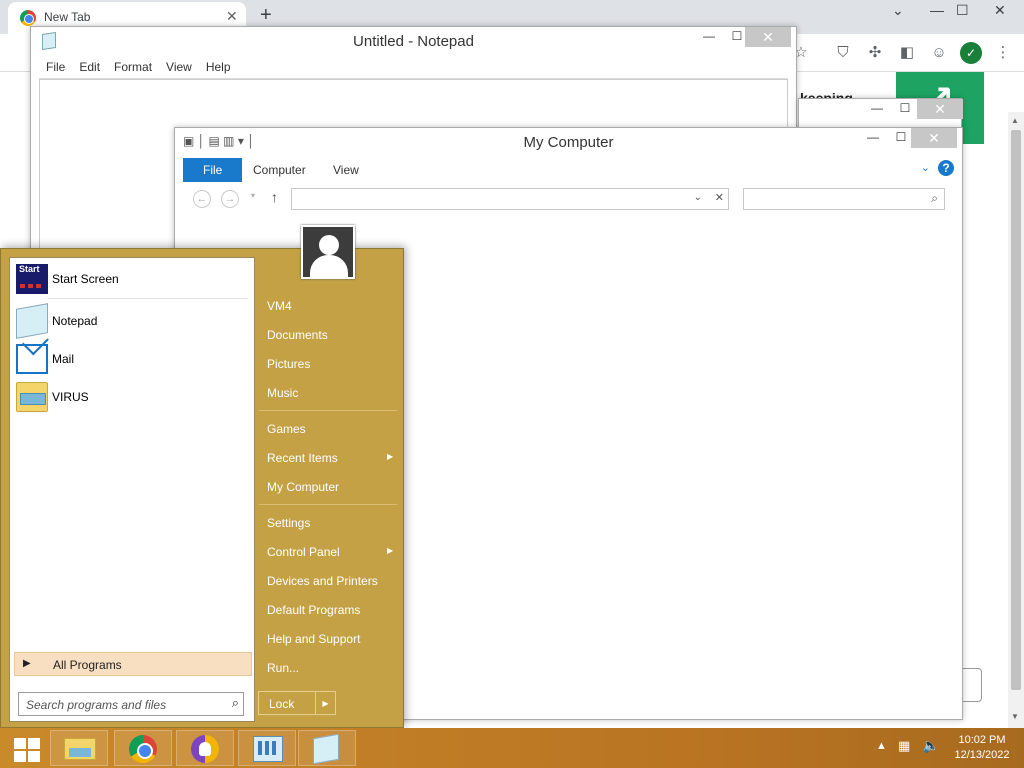  What do you see at coordinates (719, 197) in the screenshot?
I see `clear-icon: ✕` at bounding box center [719, 197].